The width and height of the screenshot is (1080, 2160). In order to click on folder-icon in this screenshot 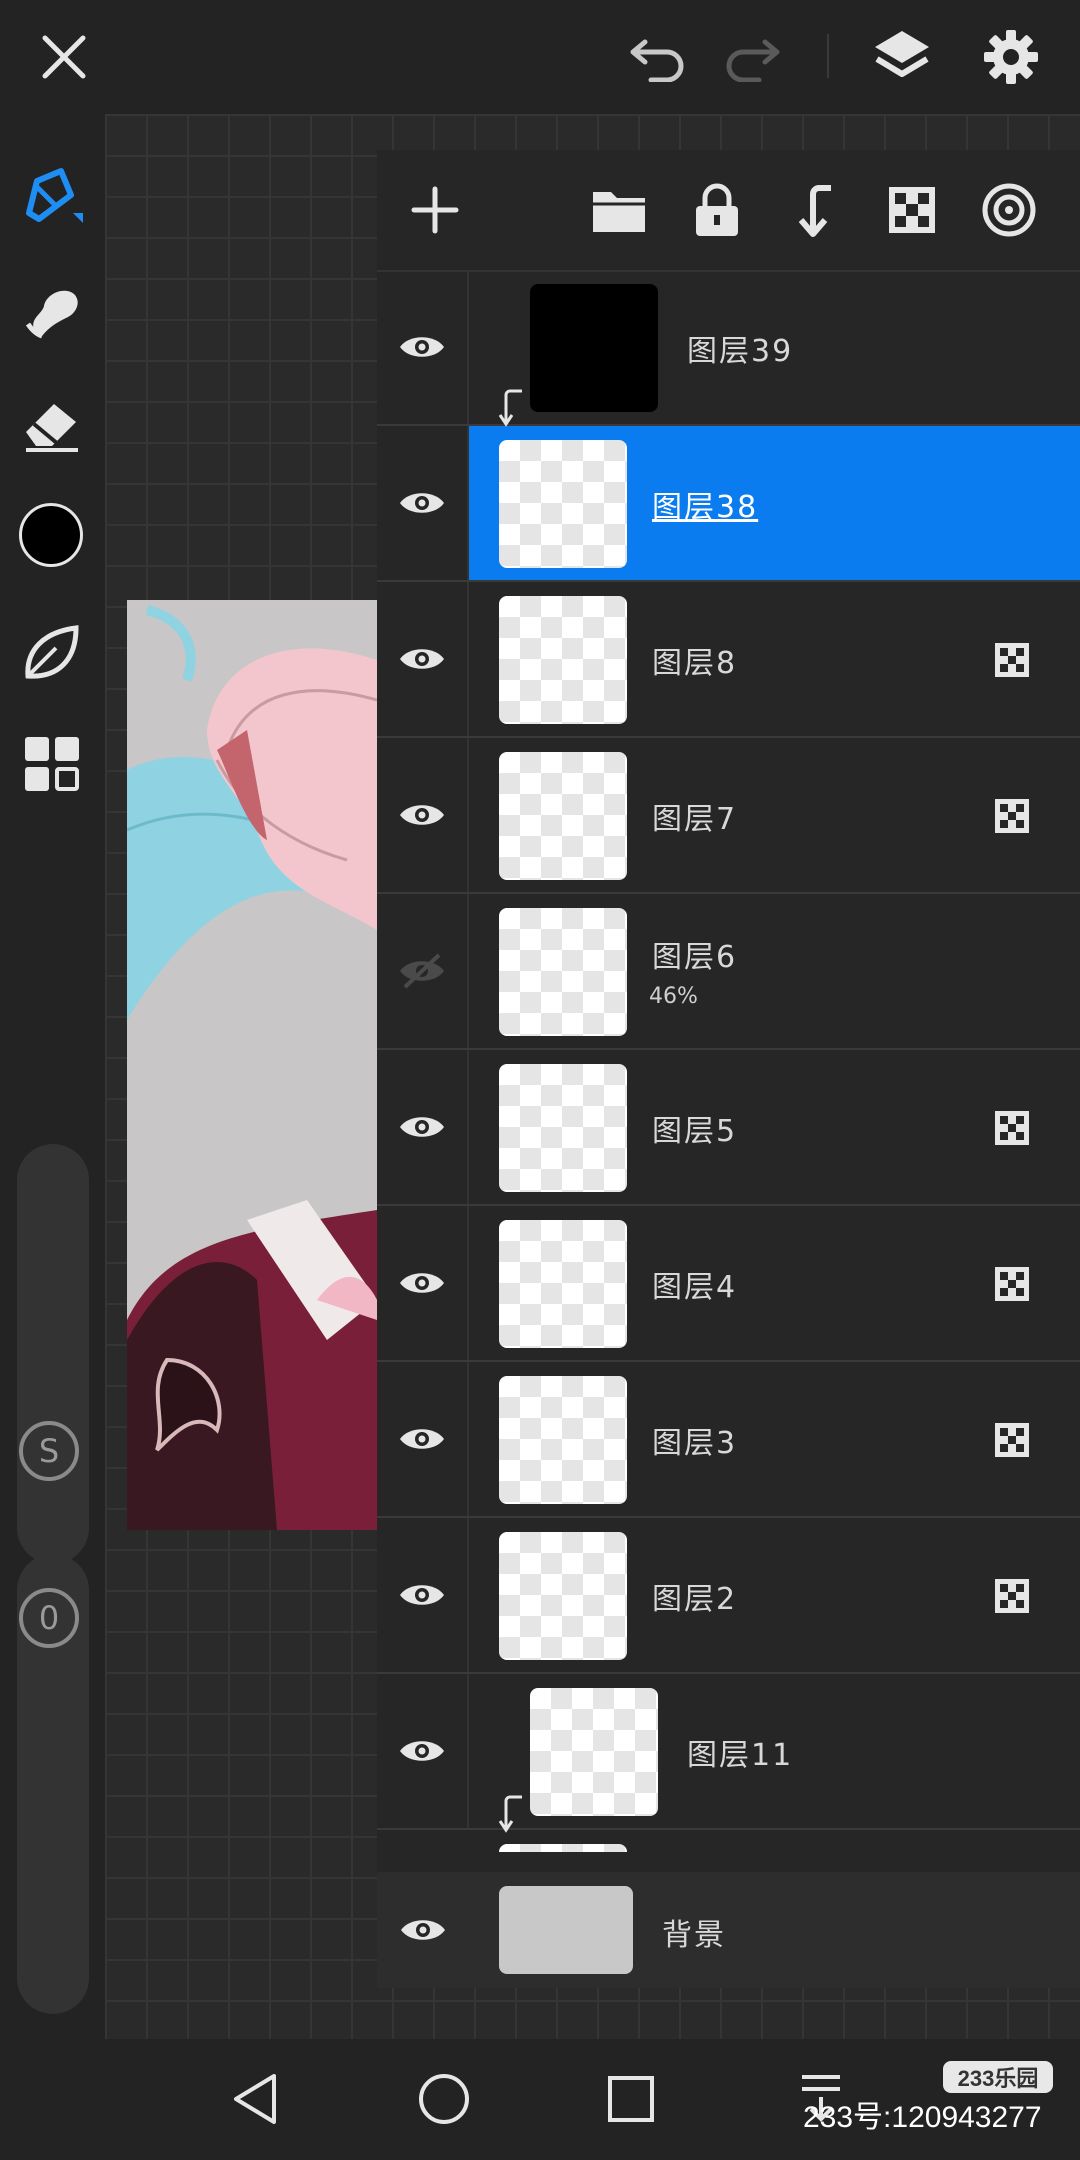, I will do `click(619, 210)`.